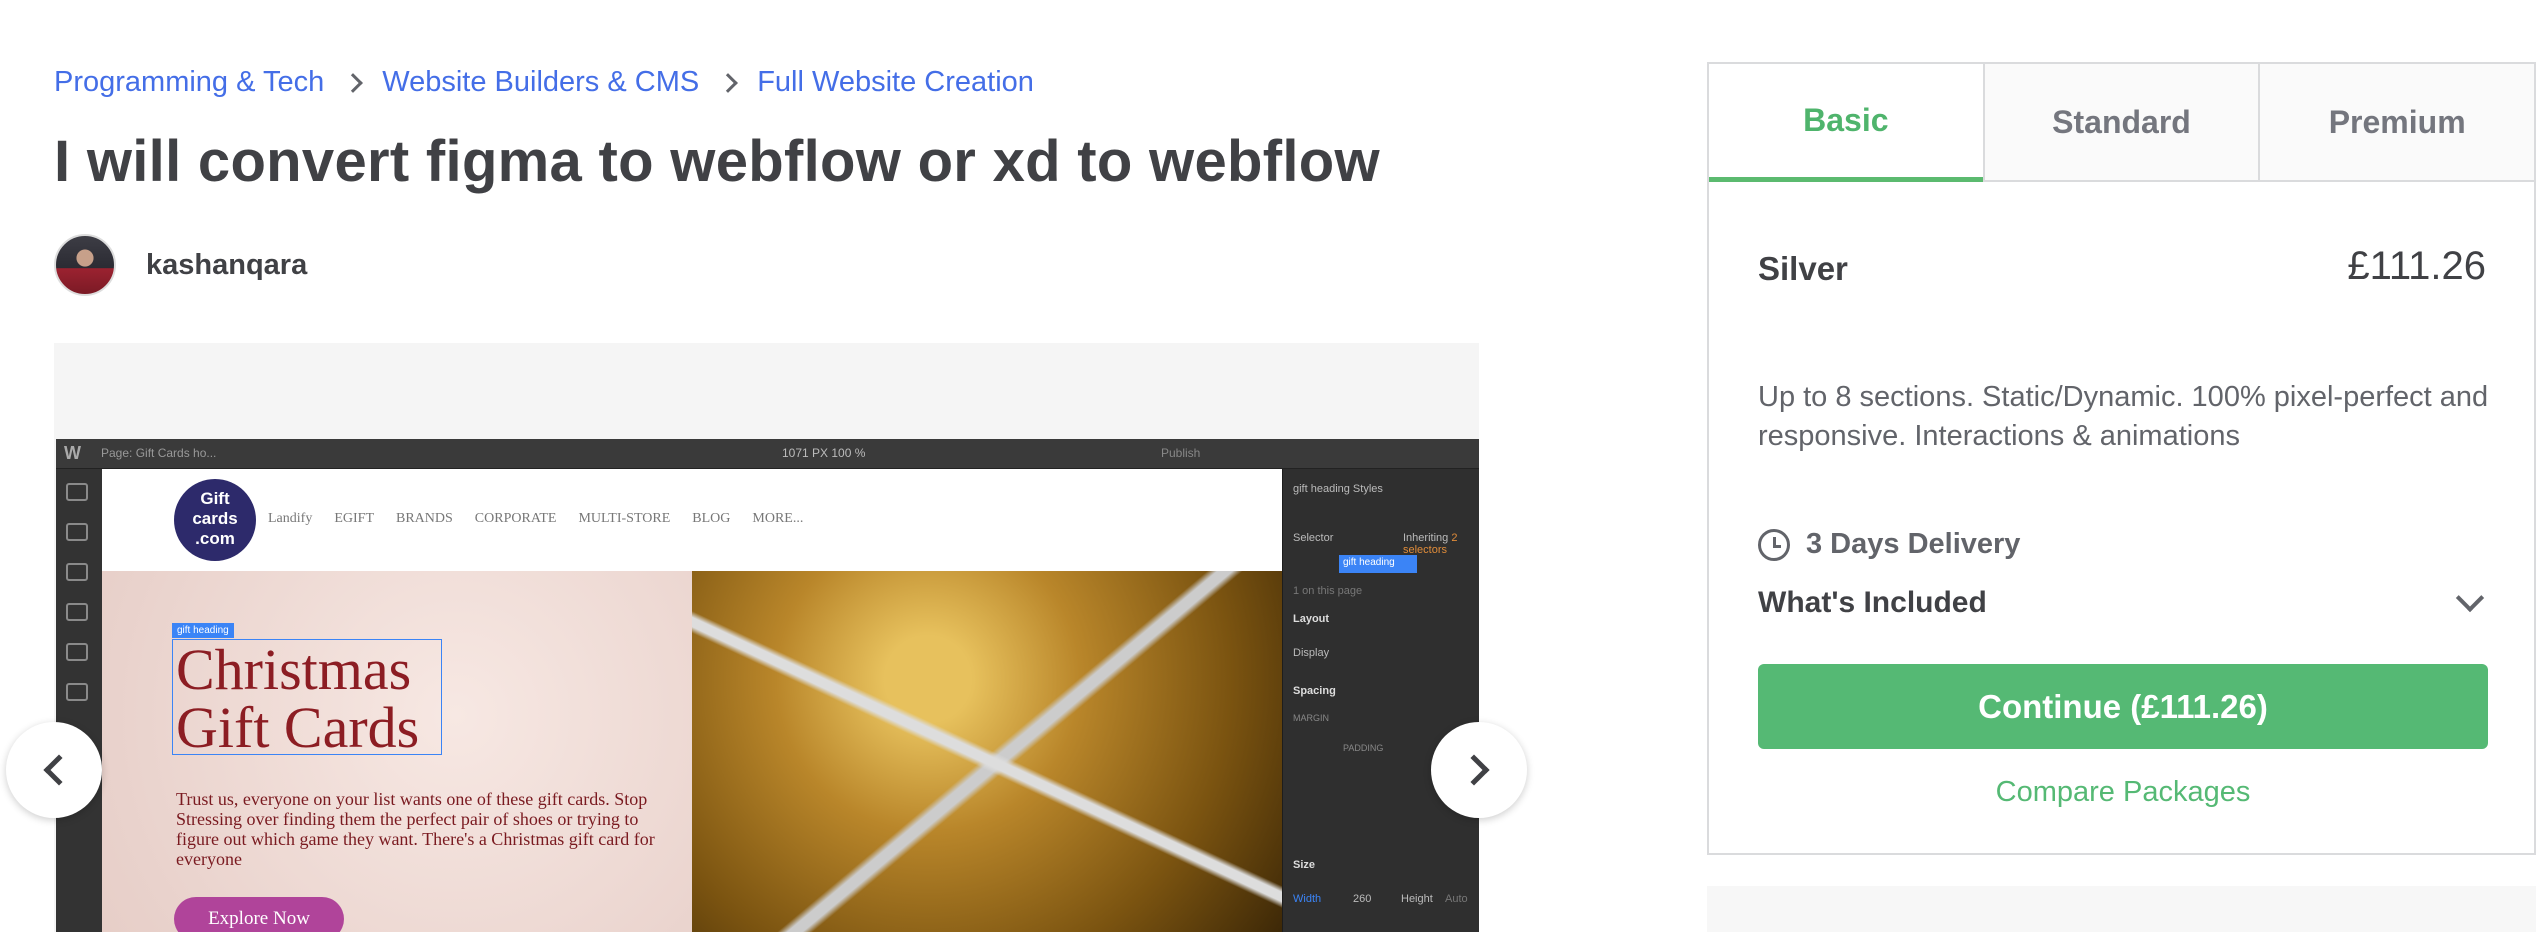 The width and height of the screenshot is (2544, 932). I want to click on publish-label: Publish, so click(1181, 453).